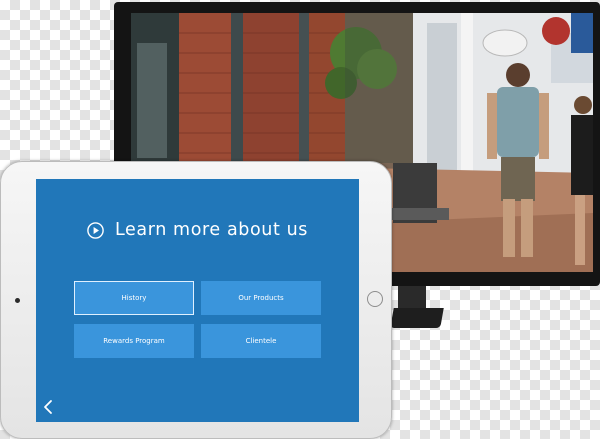 The height and width of the screenshot is (439, 600). I want to click on our-products-button-label: Our Products, so click(261, 298).